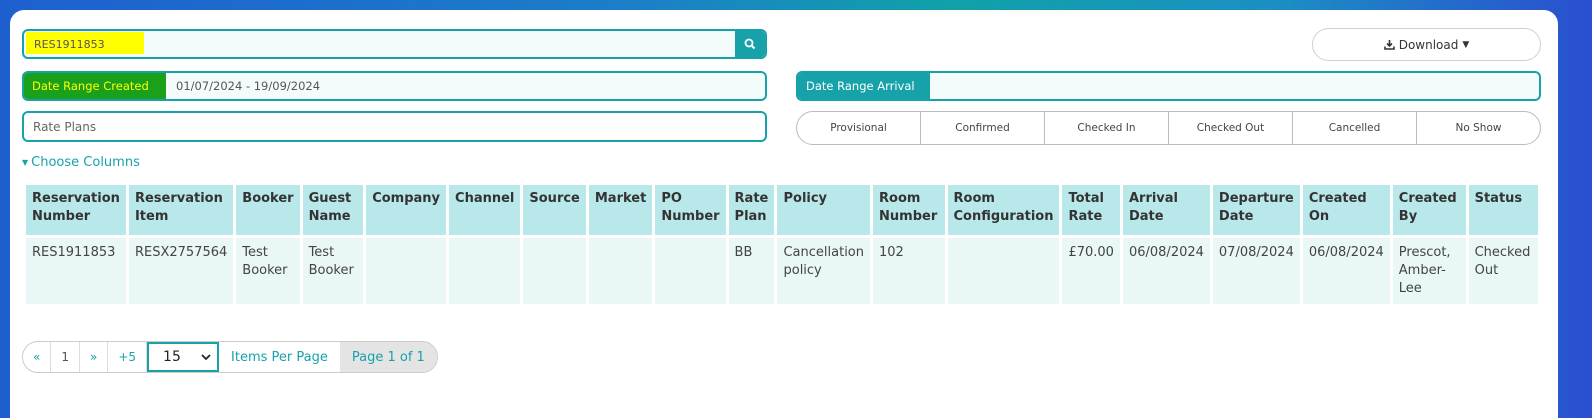  Describe the element at coordinates (230, 357) in the screenshot. I see `pagination: « 1 » +5 15 Items Per Page Page 1 of 1` at that location.